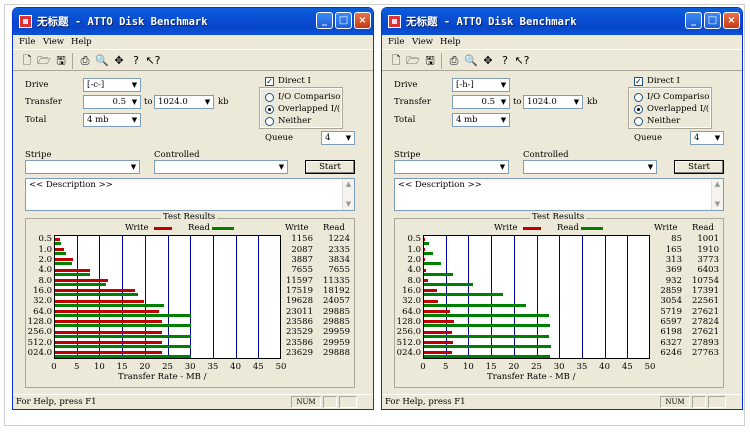  I want to click on toolbar-separator, so click(441, 61).